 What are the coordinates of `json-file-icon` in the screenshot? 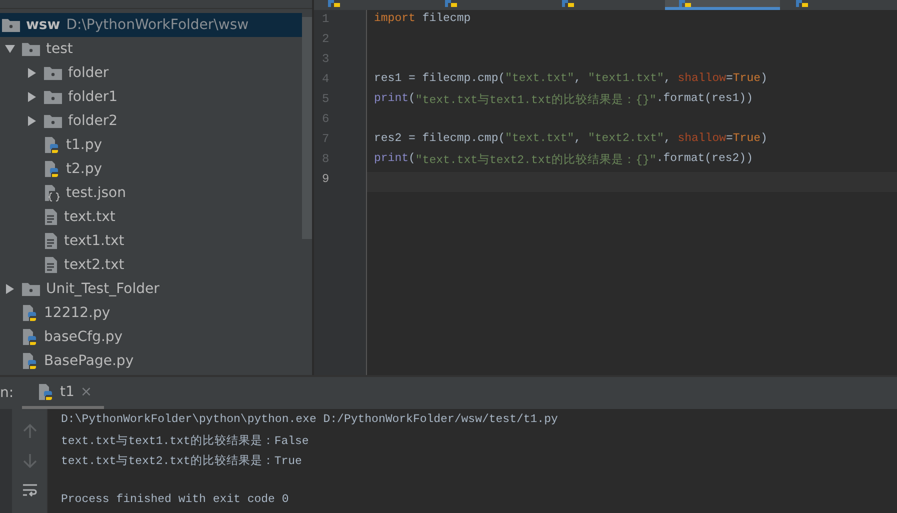 It's located at (52, 193).